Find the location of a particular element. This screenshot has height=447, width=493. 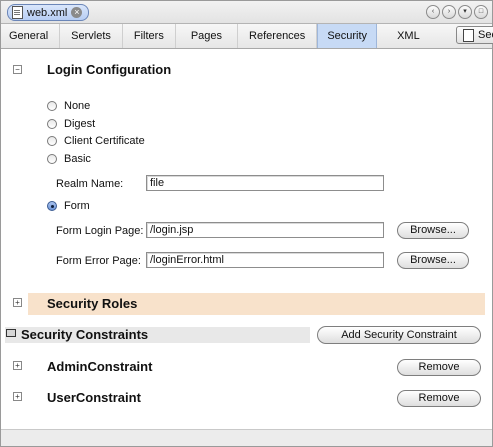

tab-pages: Pages is located at coordinates (207, 36).